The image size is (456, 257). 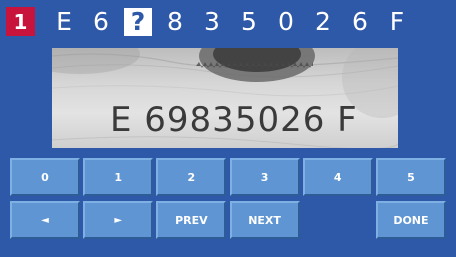 I want to click on key-5: 5, so click(x=410, y=177).